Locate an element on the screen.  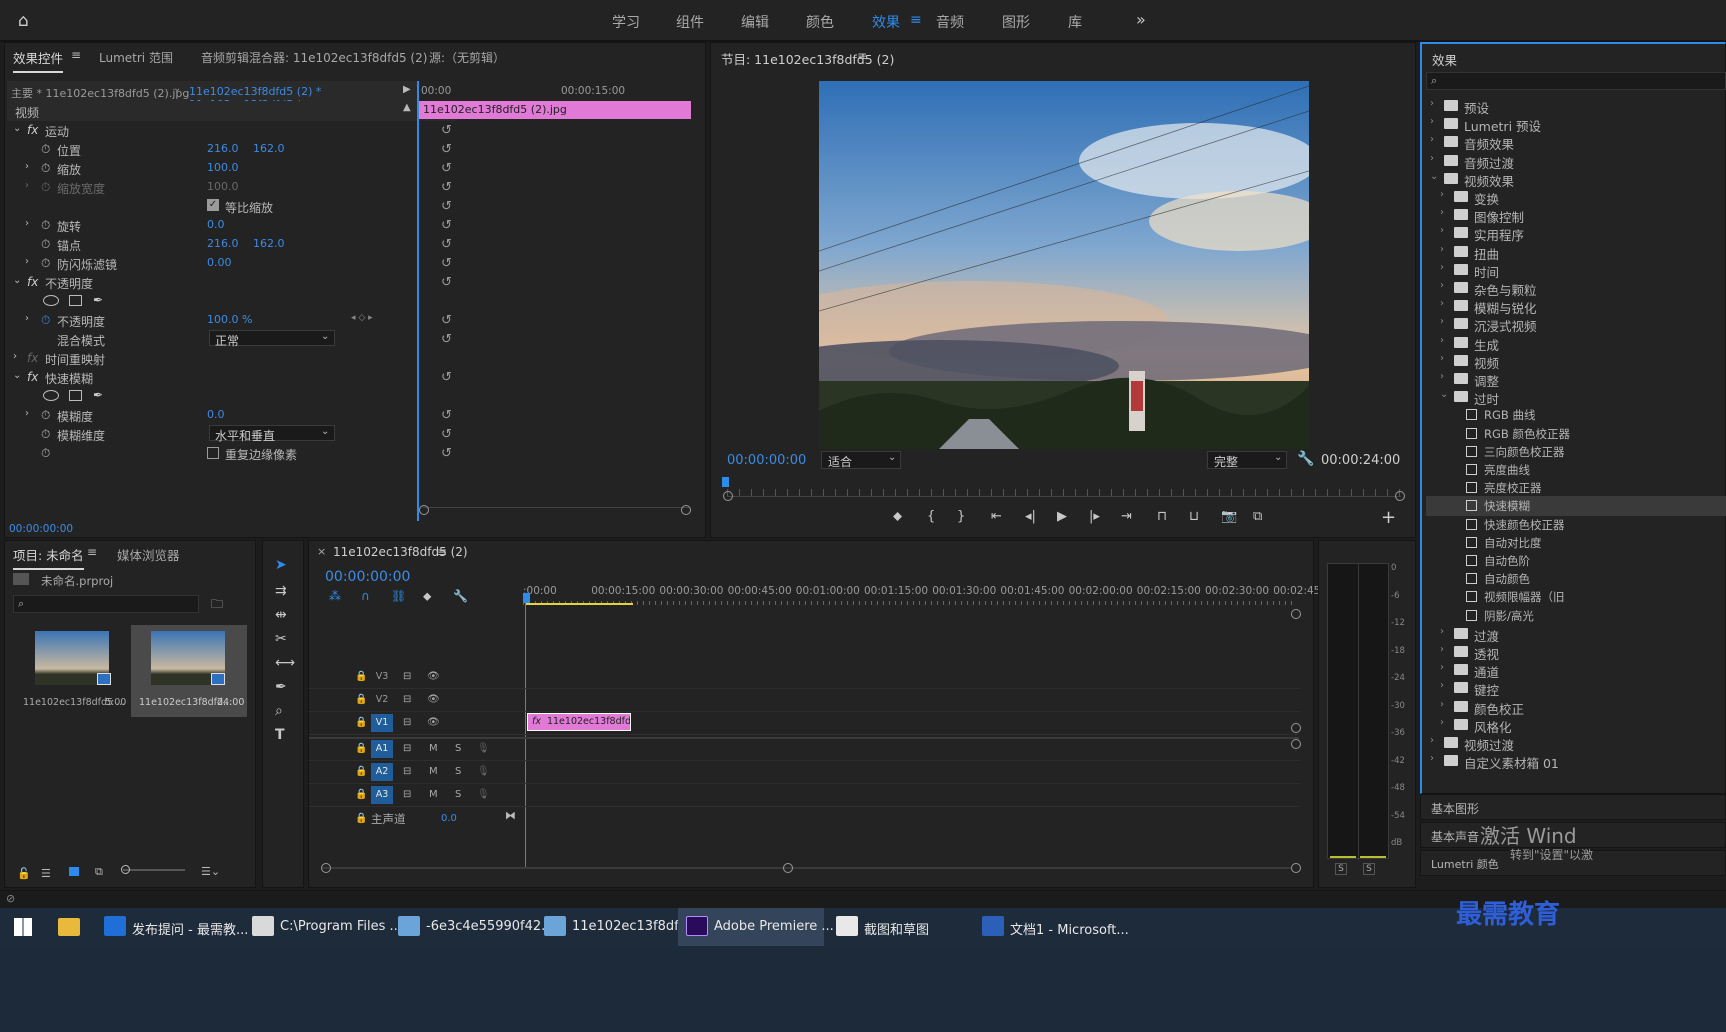
ripple-edit-tool-icon: ⇹ is located at coordinates (281, 615).